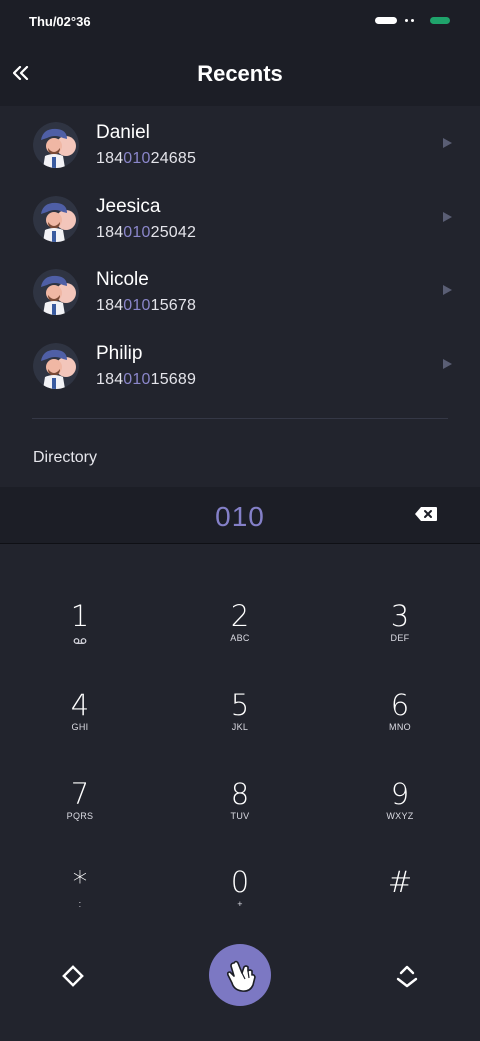 This screenshot has width=480, height=1041. I want to click on status-bar: Thu/02°36, so click(240, 22).